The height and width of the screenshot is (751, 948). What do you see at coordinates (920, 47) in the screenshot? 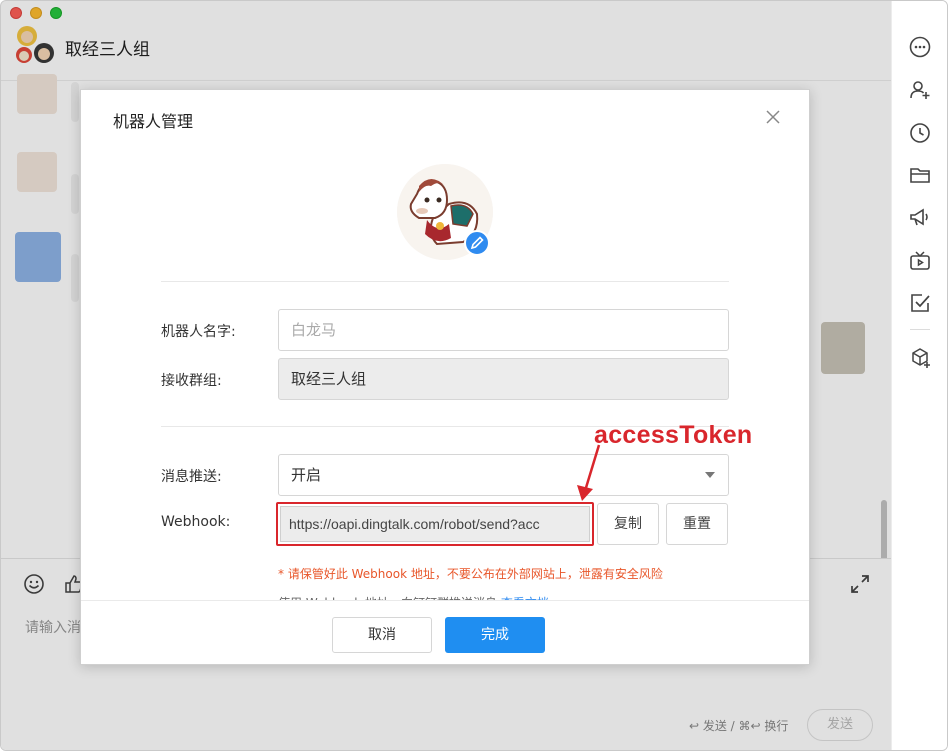
I see `more-icon` at bounding box center [920, 47].